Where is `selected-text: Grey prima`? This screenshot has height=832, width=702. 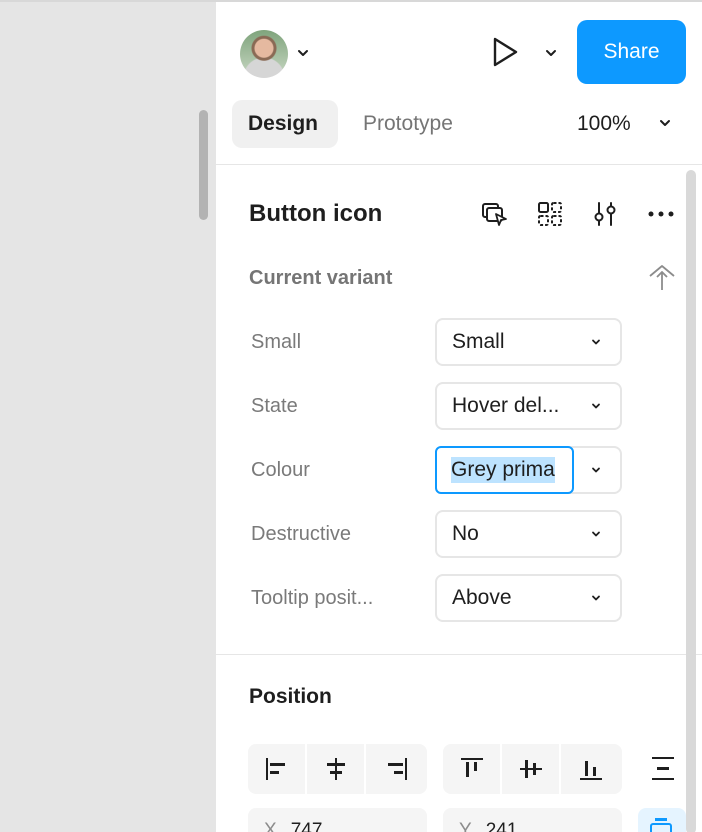
selected-text: Grey prima is located at coordinates (503, 470).